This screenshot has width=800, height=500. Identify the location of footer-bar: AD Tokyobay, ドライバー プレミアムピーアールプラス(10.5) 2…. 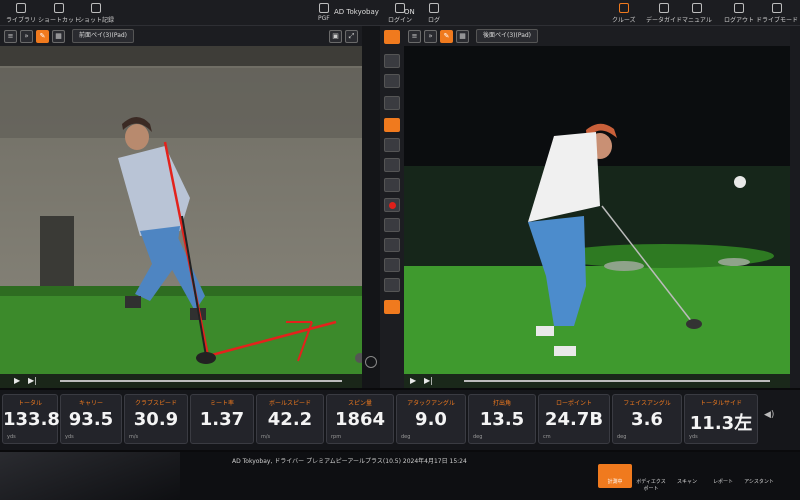
(400, 476).